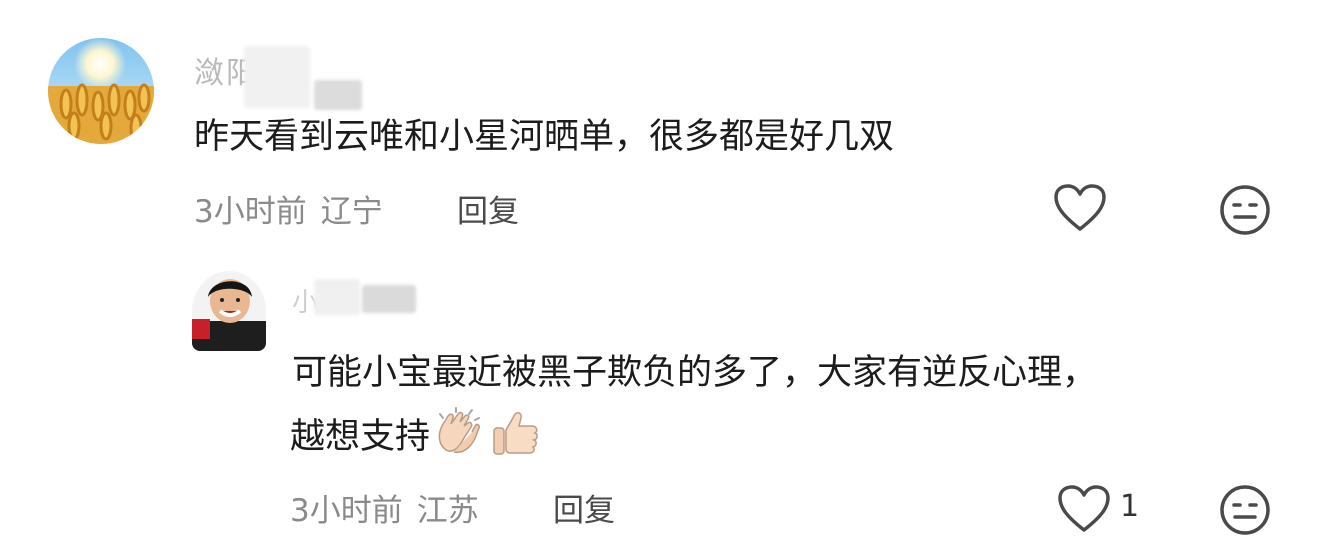 This screenshot has height=549, width=1320. Describe the element at coordinates (695, 373) in the screenshot. I see `comment-text: 可能小宝最近被黑子欺负的多了，大家有逆反心理，` at that location.